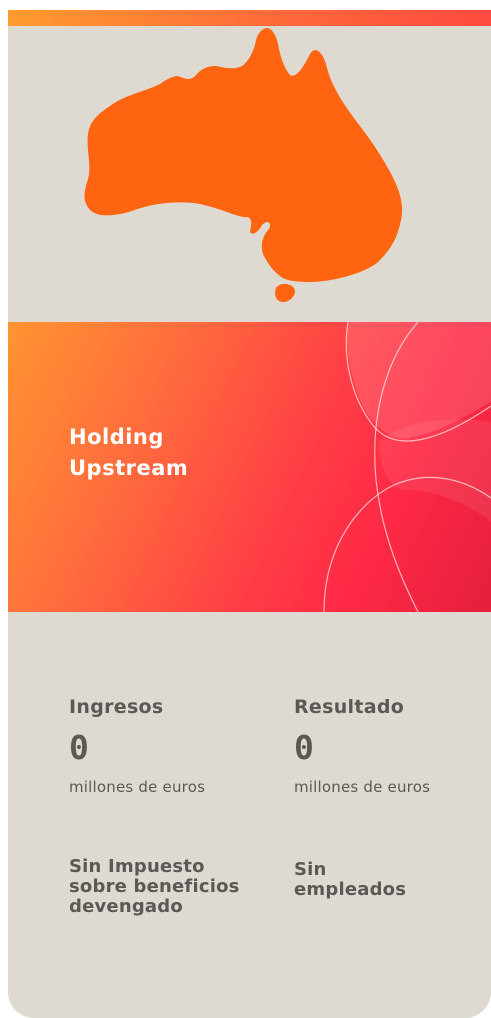 This screenshot has width=491, height=1018. What do you see at coordinates (304, 747) in the screenshot?
I see `result-value: 0` at bounding box center [304, 747].